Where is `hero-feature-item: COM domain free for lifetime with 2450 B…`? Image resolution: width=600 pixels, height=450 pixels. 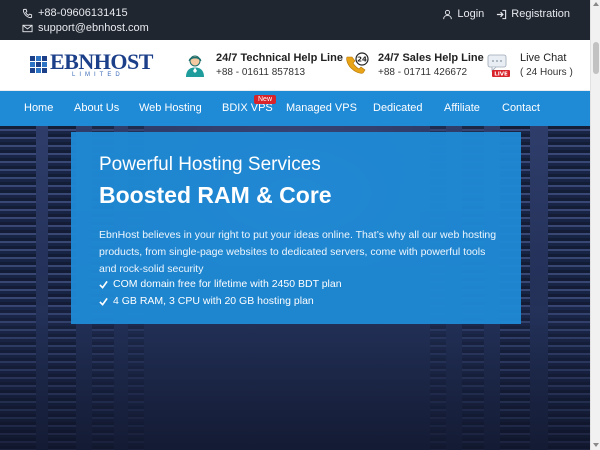 hero-feature-item: COM domain free for lifetime with 2450 B… is located at coordinates (220, 284).